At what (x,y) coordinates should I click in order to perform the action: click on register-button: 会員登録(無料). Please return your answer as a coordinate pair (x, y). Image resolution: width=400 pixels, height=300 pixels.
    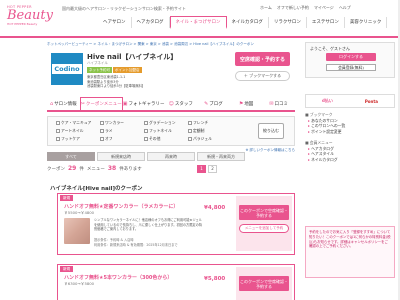
    Looking at the image, I should click on (351, 67).